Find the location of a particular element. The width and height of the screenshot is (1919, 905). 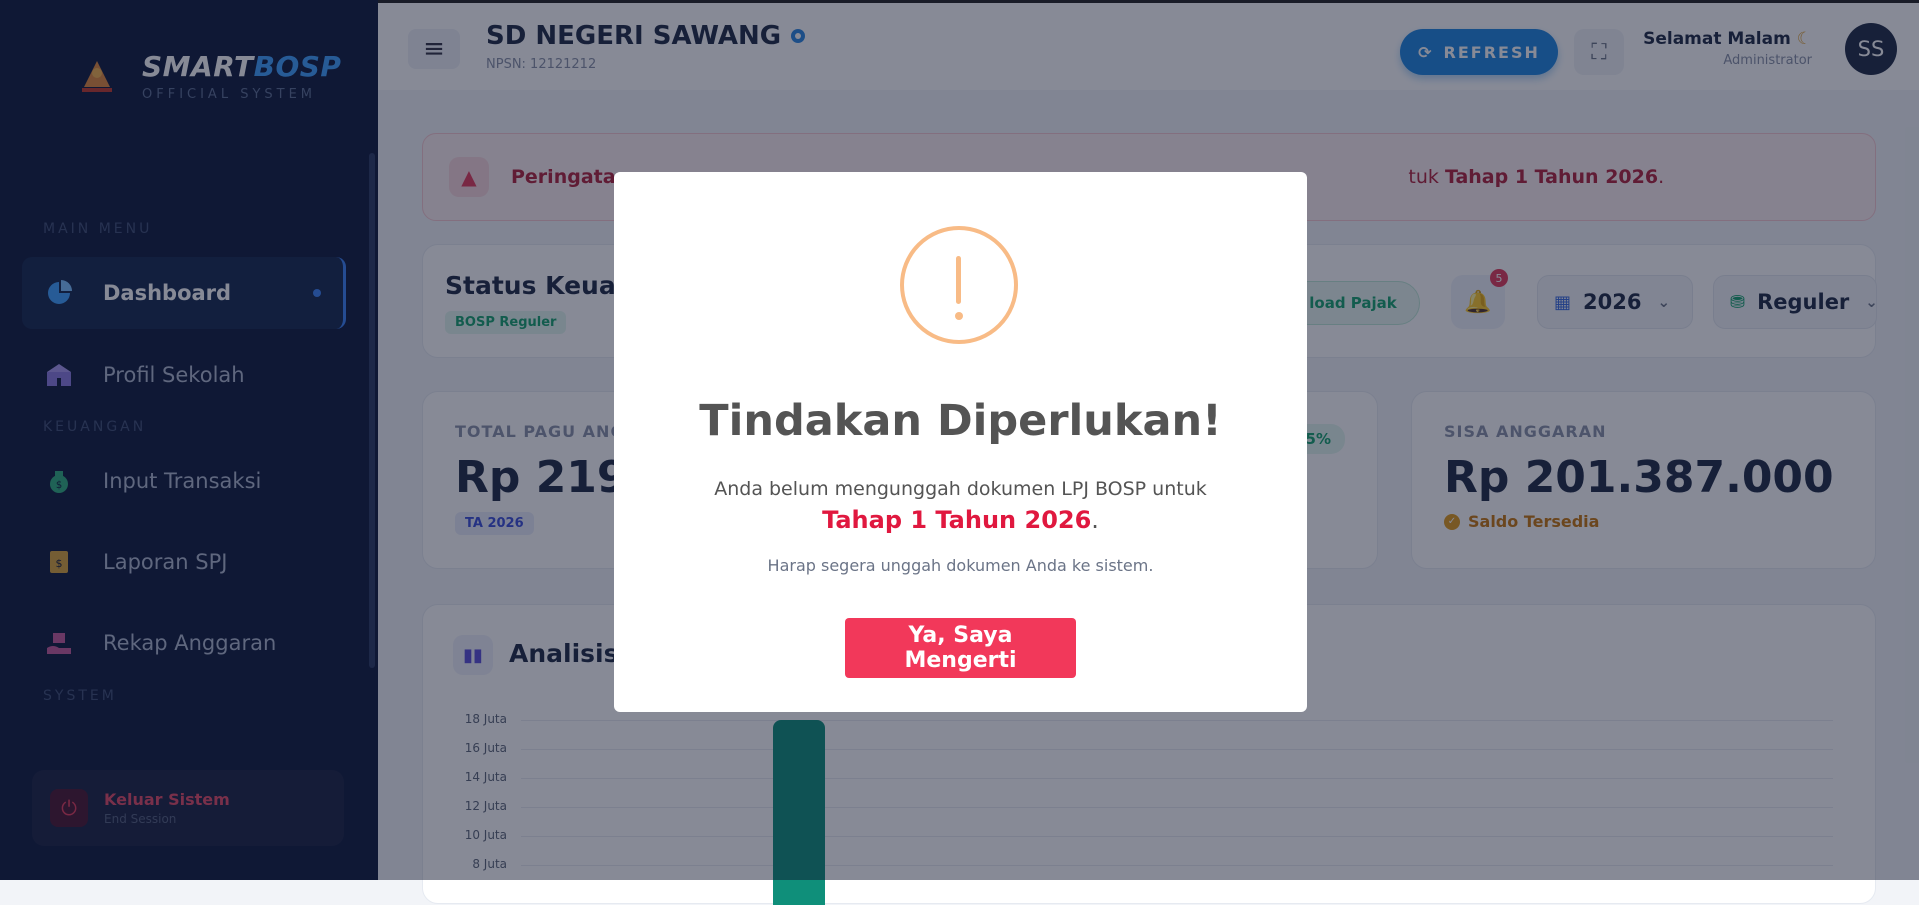

dialog-highlight-line: Tahap 1 Tahun 2026. is located at coordinates (960, 520).